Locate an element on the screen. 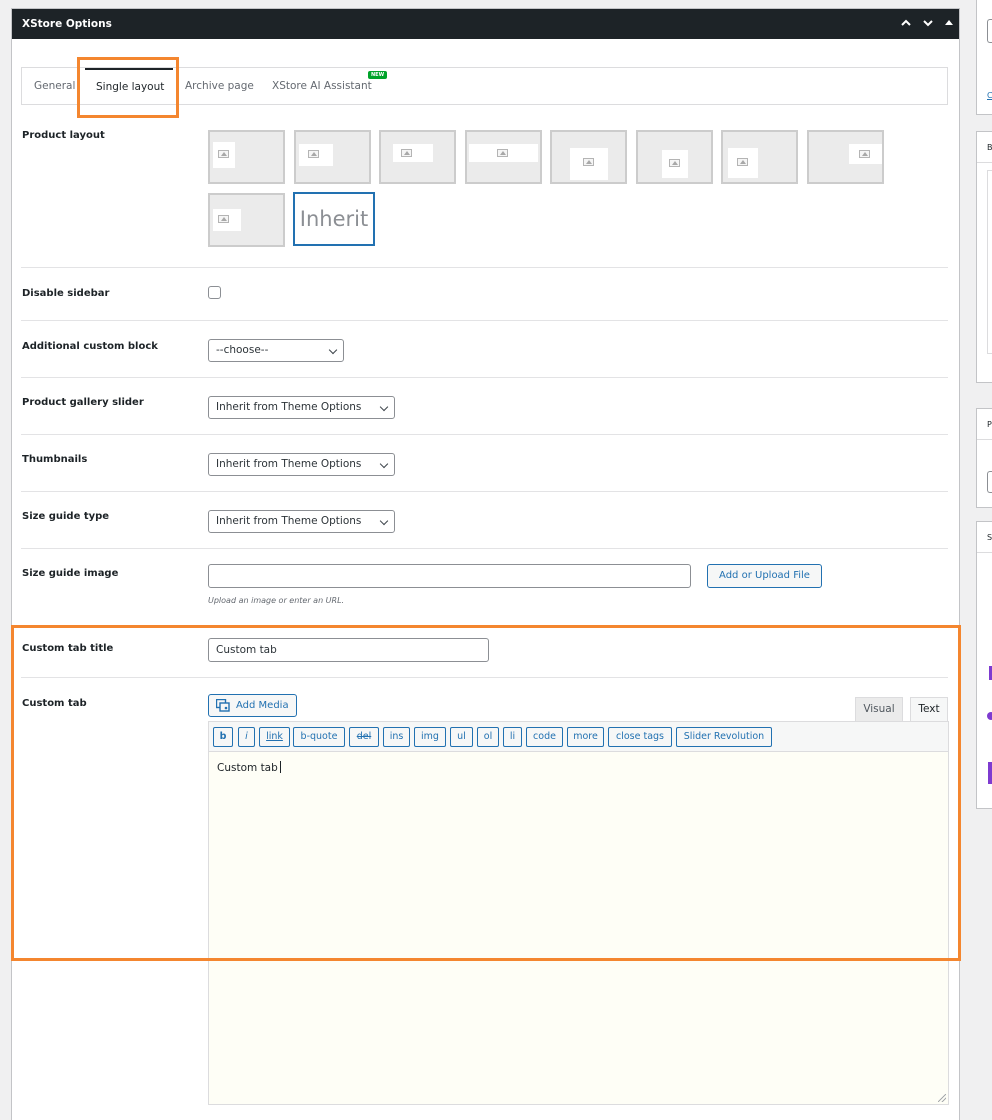 The width and height of the screenshot is (992, 1120). disable-sidebar-checkbox is located at coordinates (214, 292).